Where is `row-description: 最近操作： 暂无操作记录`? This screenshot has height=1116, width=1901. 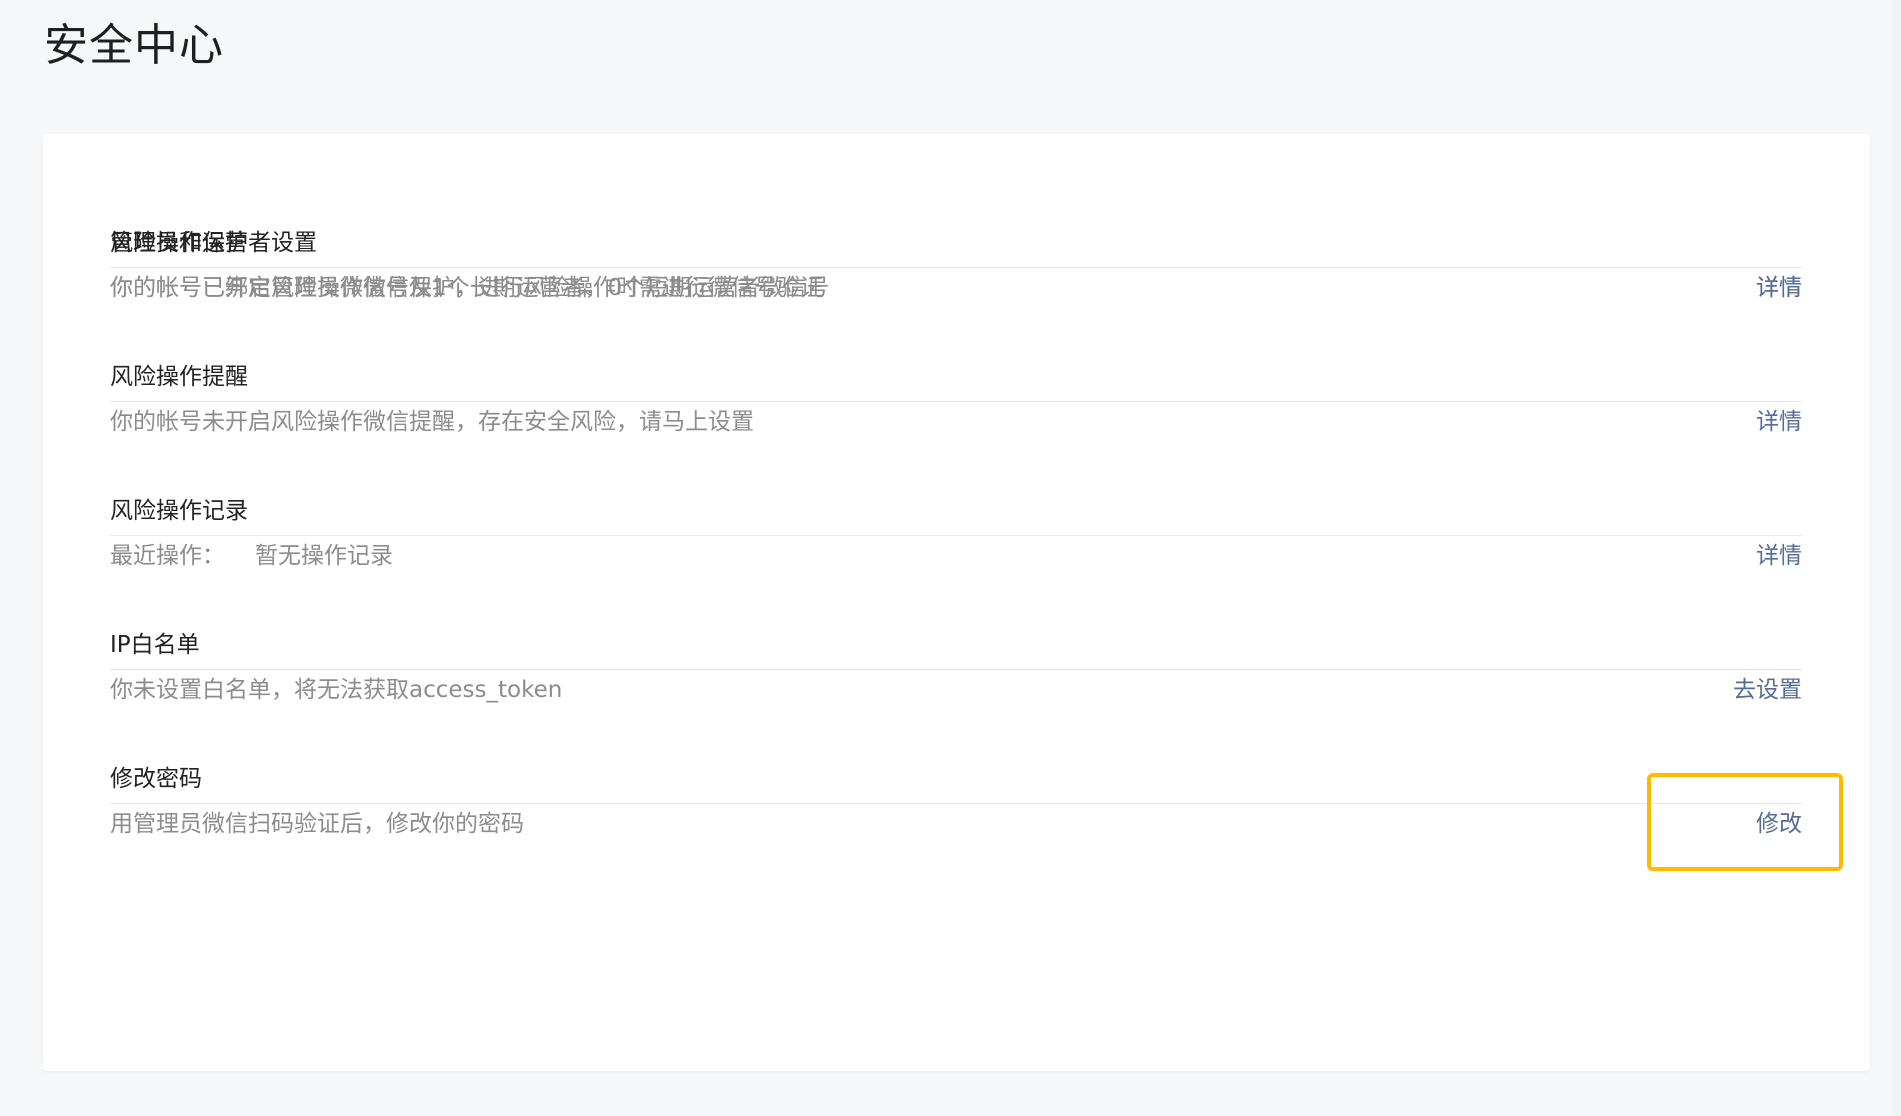 row-description: 最近操作： 暂无操作记录 is located at coordinates (251, 556).